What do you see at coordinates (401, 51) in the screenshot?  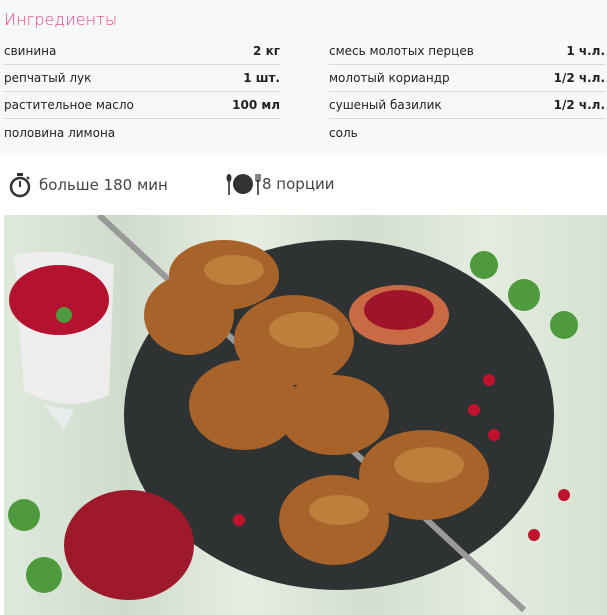 I see `ingredient-name: смесь молотых перцев` at bounding box center [401, 51].